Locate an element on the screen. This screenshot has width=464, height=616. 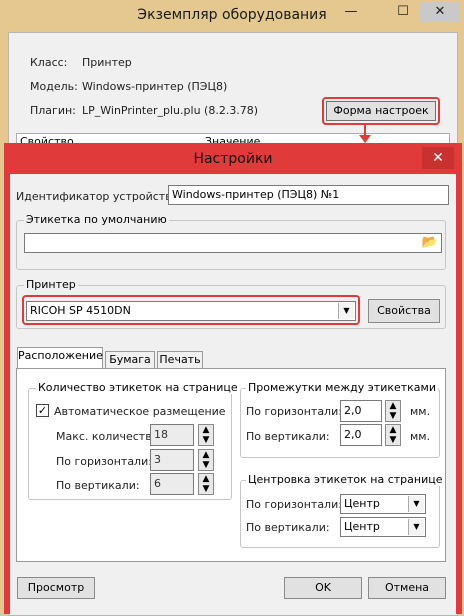
count-horizontal-field: 3 is located at coordinates (172, 460).